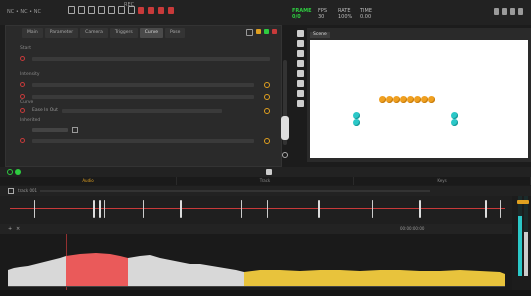 This screenshot has width=531, height=296. What do you see at coordinates (151, 59) in the screenshot?
I see `start-slider` at bounding box center [151, 59].